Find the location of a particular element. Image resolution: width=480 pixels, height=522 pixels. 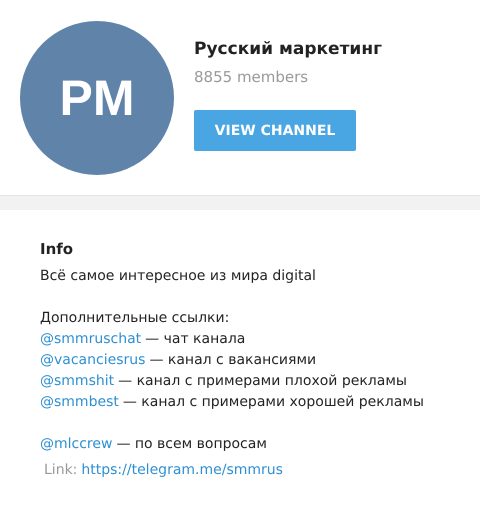

links-heading: Дополнительные ссылки: is located at coordinates (135, 318).